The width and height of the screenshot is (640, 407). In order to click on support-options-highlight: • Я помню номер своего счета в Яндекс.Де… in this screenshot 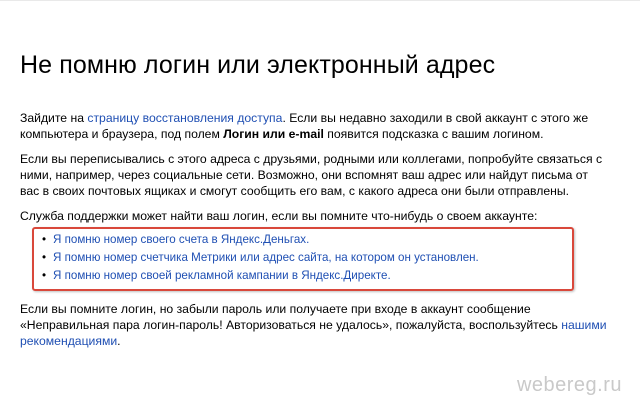, I will do `click(303, 259)`.